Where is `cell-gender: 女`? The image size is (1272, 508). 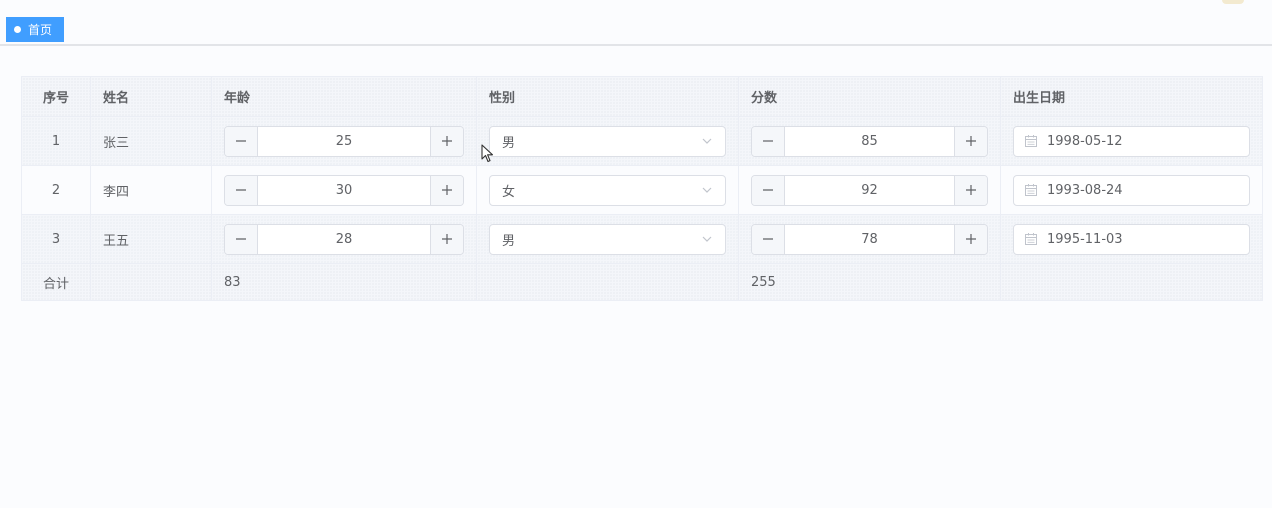
cell-gender: 女 is located at coordinates (607, 190).